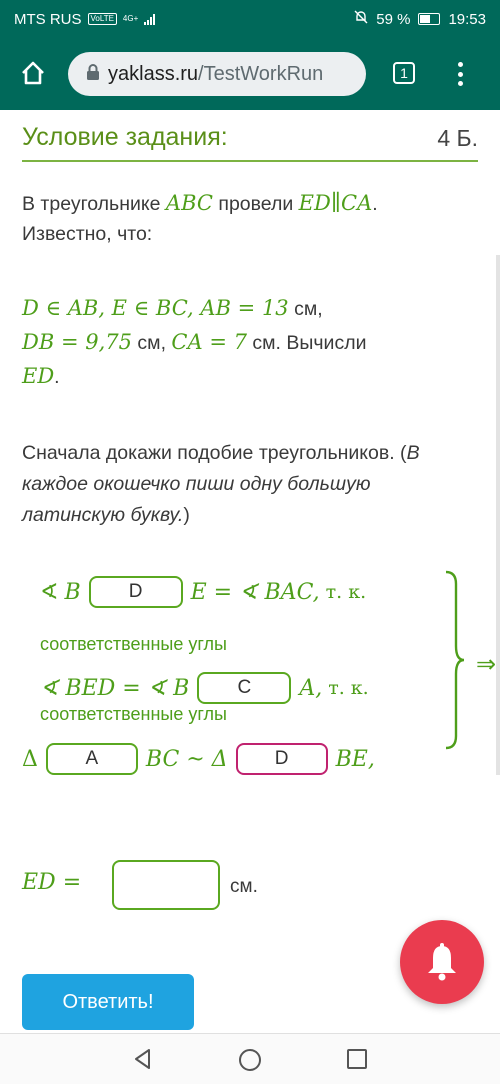 This screenshot has height=1084, width=500. I want to click on browser-toolbar: yaklass.ru/TestWorkRun 1, so click(250, 74).